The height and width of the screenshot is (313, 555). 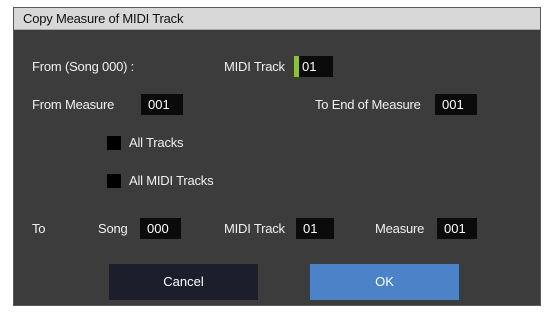 I want to click on to-song-label: Song, so click(x=113, y=228).